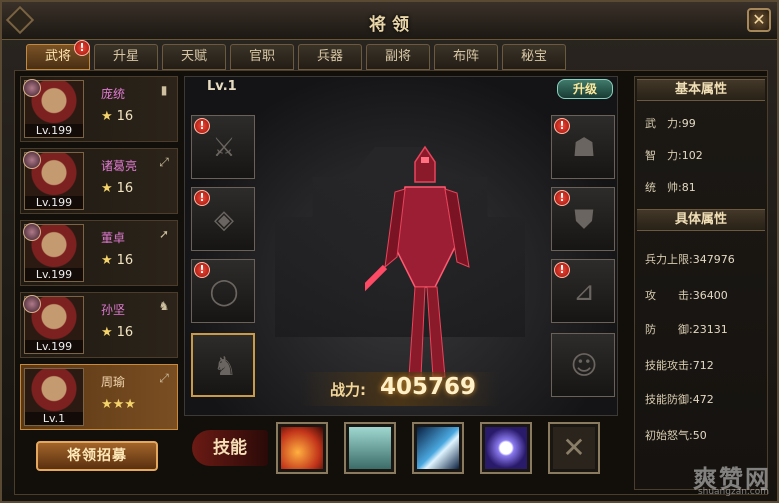 The image size is (779, 503). Describe the element at coordinates (669, 259) in the screenshot. I see `attr-key: 兵力上限:` at that location.